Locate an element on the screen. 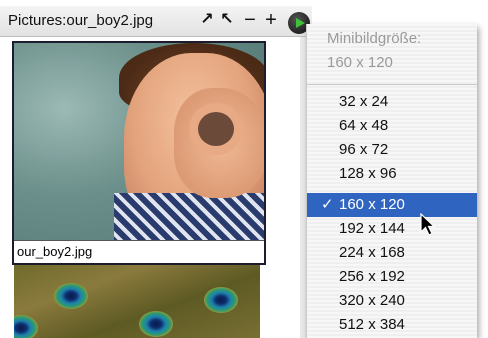  window-titlebar: Pictures:our_boy2.jpg ↗ ↖ − + is located at coordinates (156, 21).